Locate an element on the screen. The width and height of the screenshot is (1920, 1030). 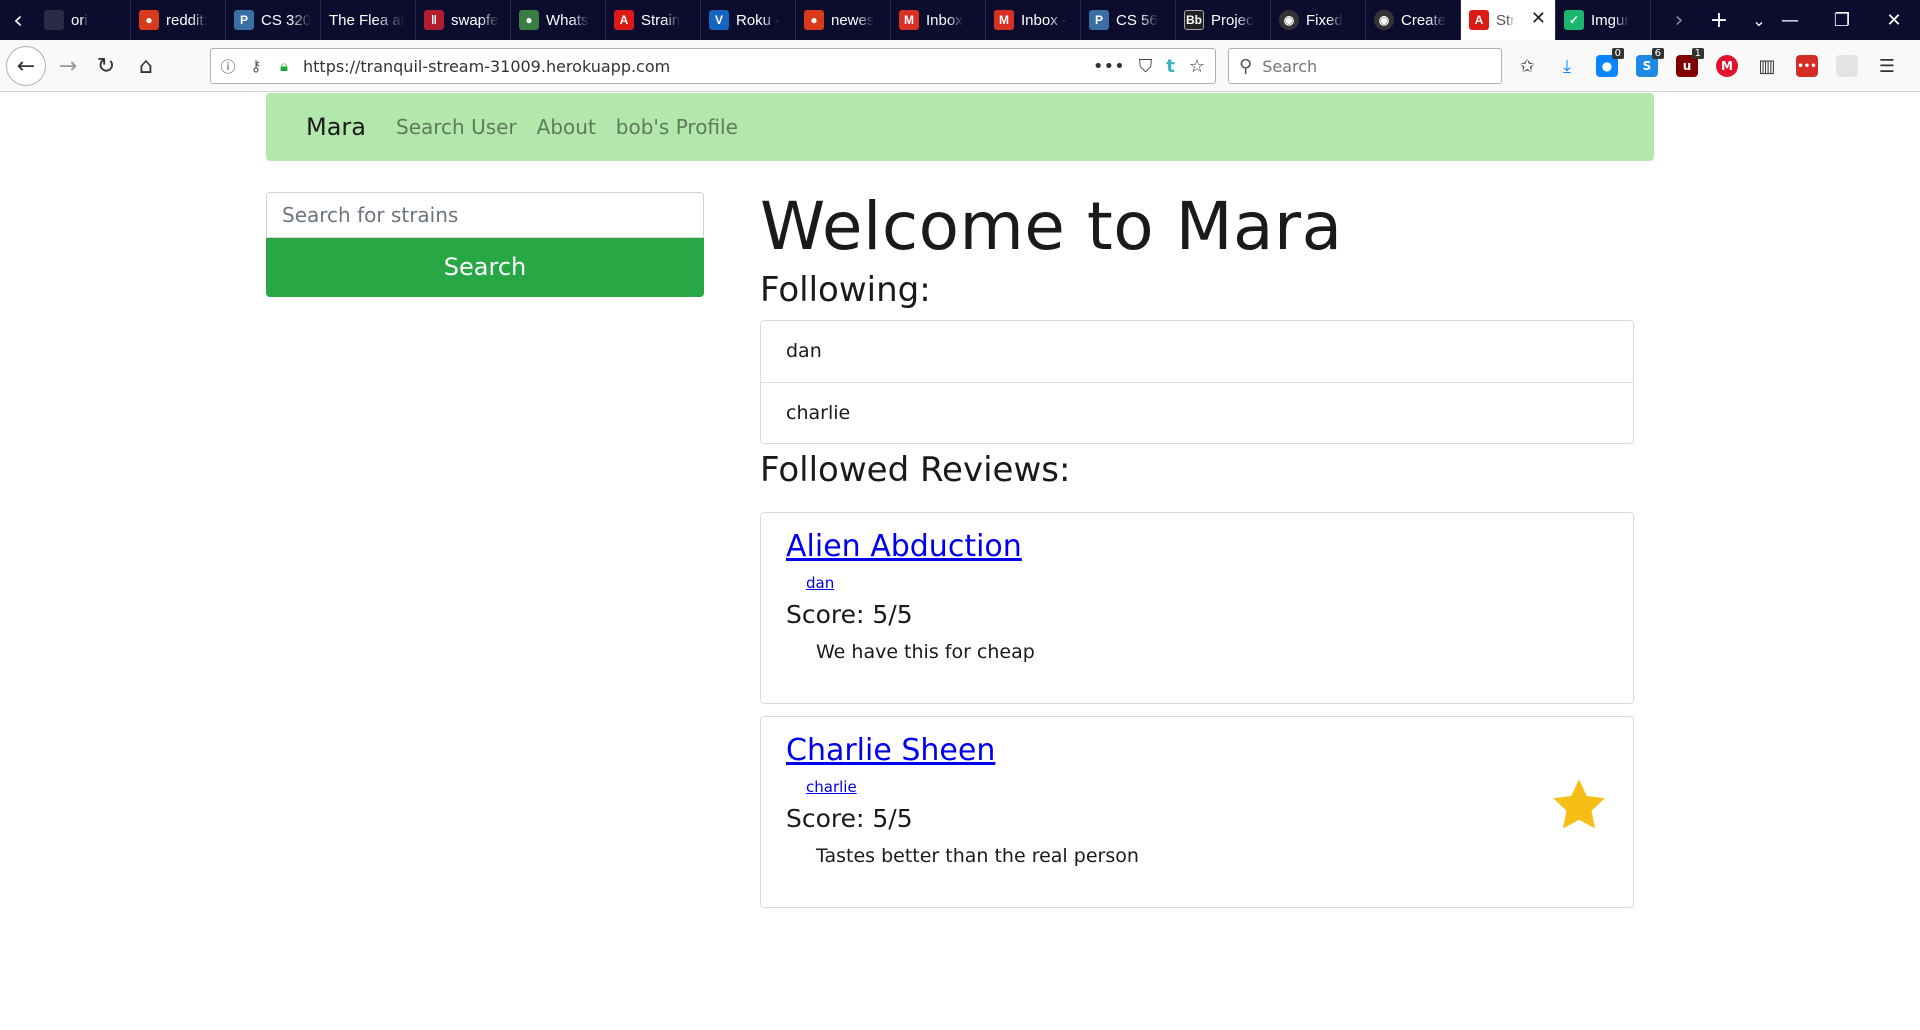
browser-tab-active: A Str ✕ is located at coordinates (1508, 20).